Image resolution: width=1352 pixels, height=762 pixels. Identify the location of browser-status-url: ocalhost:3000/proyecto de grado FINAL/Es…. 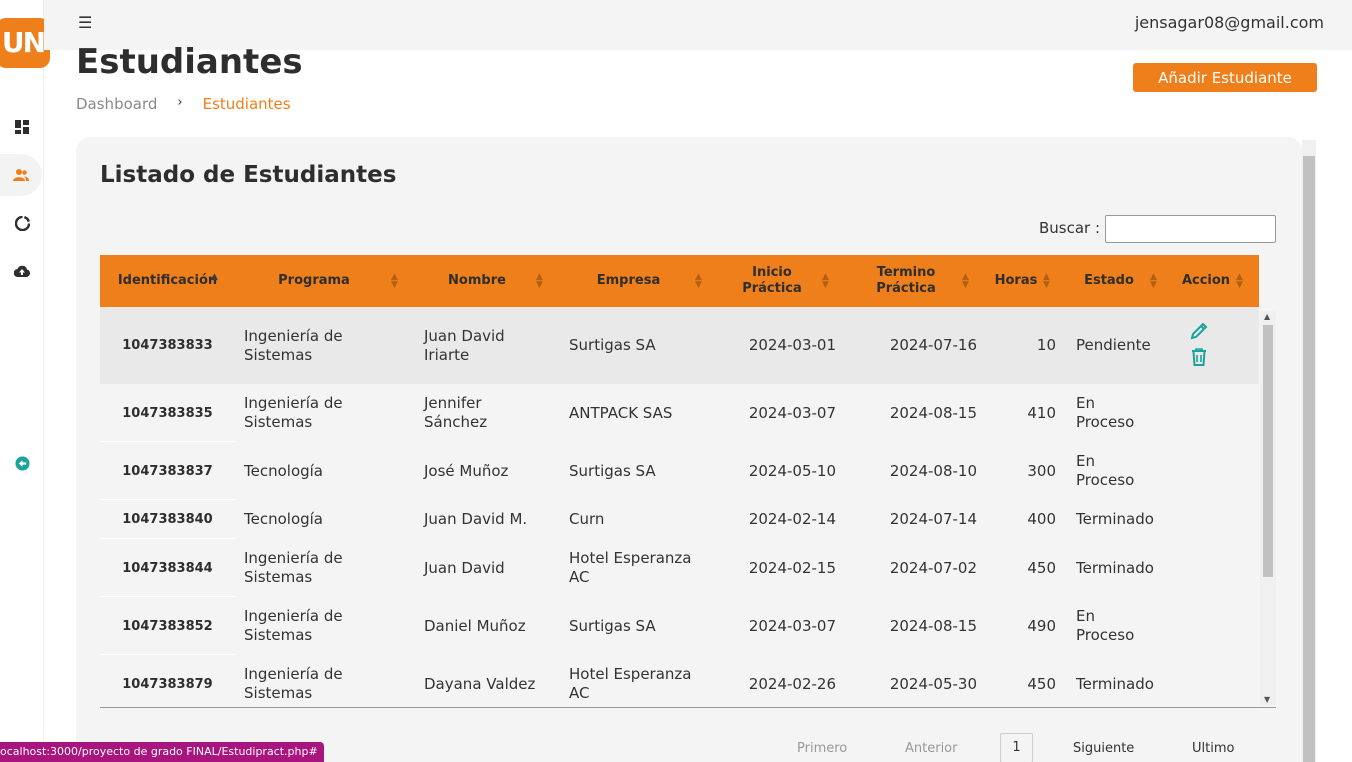
(162, 752).